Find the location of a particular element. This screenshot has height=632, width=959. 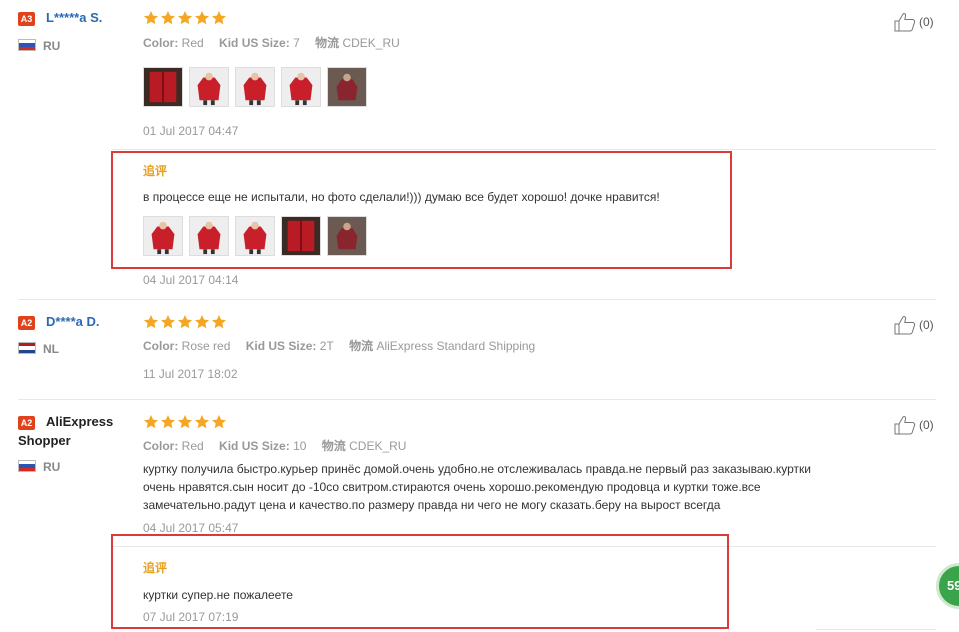

divider is located at coordinates (524, 149).